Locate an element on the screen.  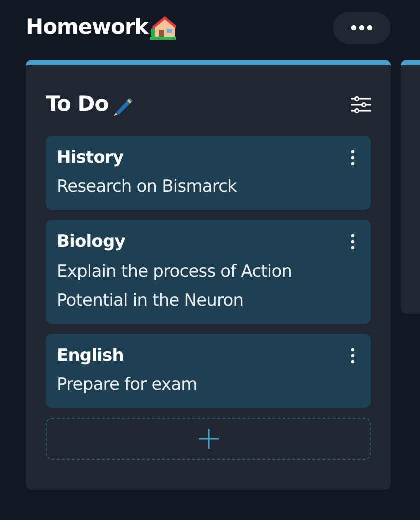
card-subject: Biology is located at coordinates (91, 242).